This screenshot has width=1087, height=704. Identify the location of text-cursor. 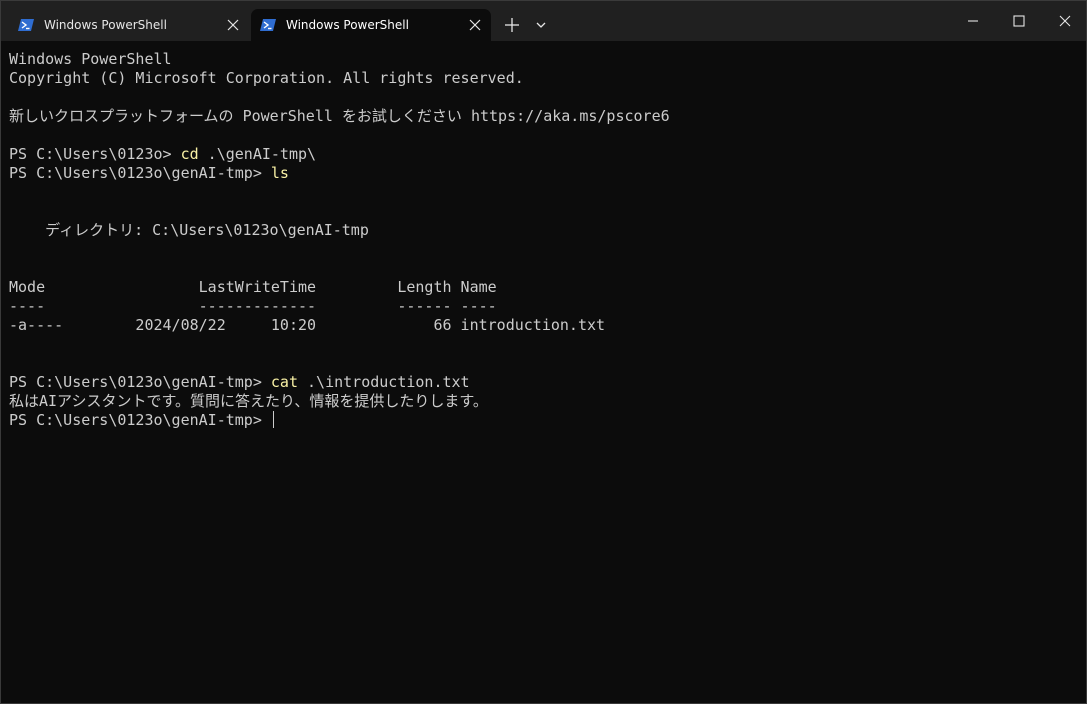
(273, 419).